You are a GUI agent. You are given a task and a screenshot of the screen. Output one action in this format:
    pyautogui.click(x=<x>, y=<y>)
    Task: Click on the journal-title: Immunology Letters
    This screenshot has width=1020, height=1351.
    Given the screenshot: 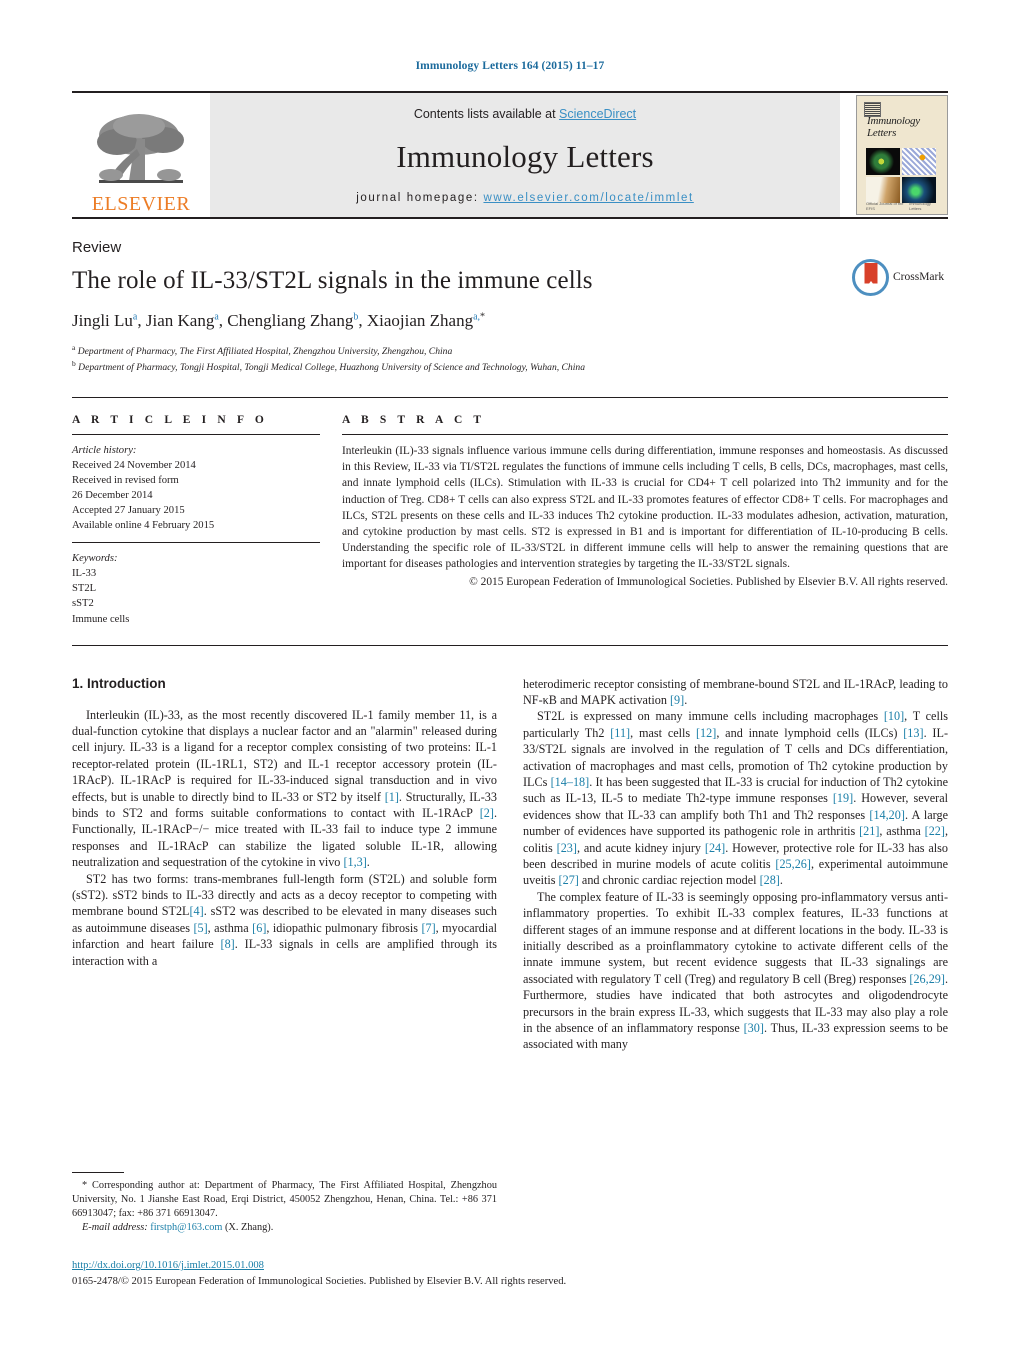 What is the action you would take?
    pyautogui.click(x=525, y=156)
    